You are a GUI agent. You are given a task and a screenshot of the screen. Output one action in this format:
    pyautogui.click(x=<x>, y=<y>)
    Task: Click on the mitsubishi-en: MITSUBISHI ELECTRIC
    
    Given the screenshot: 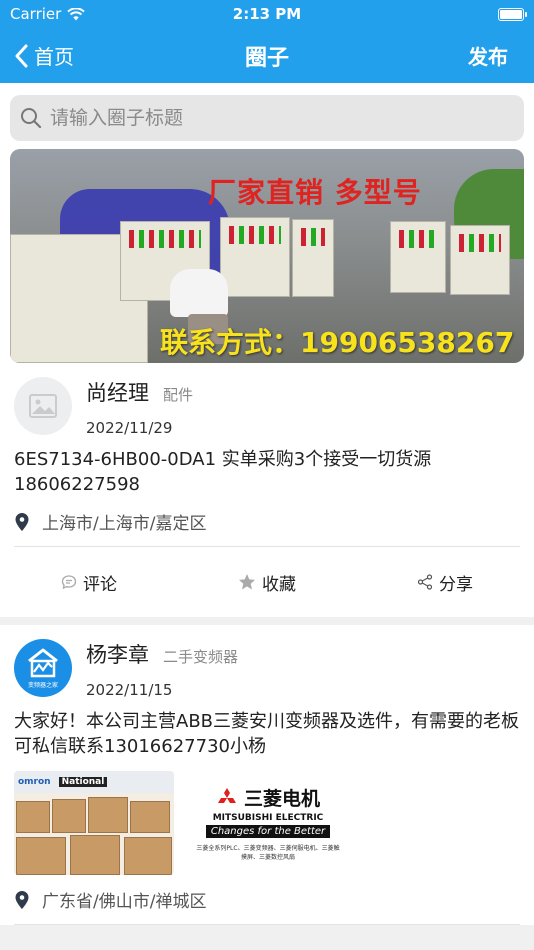 What is the action you would take?
    pyautogui.click(x=268, y=818)
    